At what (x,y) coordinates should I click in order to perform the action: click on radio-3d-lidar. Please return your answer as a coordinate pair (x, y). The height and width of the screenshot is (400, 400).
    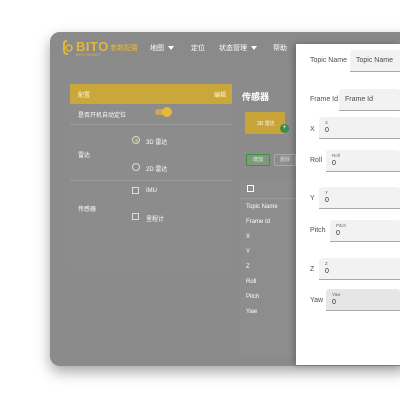
    Looking at the image, I should click on (136, 140).